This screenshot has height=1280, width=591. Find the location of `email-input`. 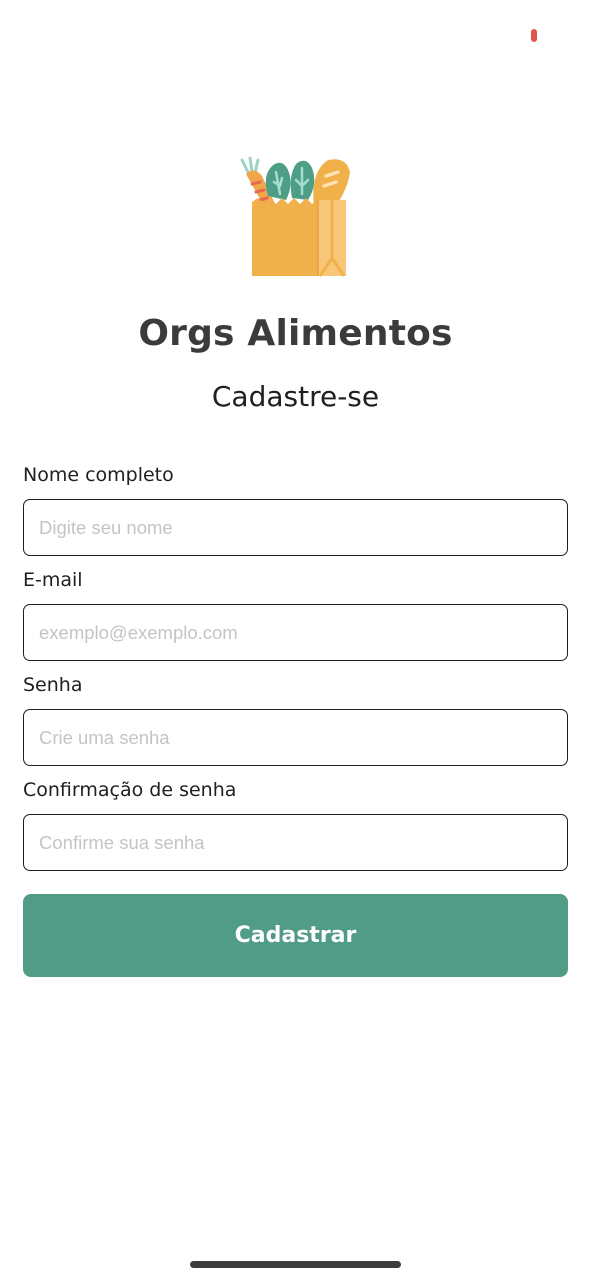

email-input is located at coordinates (295, 632).